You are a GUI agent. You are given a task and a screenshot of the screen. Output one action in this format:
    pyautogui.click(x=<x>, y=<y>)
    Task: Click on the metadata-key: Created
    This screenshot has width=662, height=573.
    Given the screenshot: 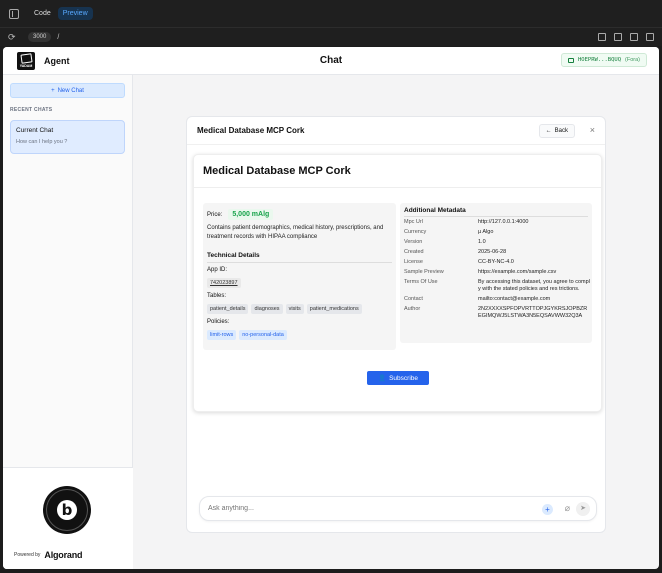 What is the action you would take?
    pyautogui.click(x=414, y=252)
    